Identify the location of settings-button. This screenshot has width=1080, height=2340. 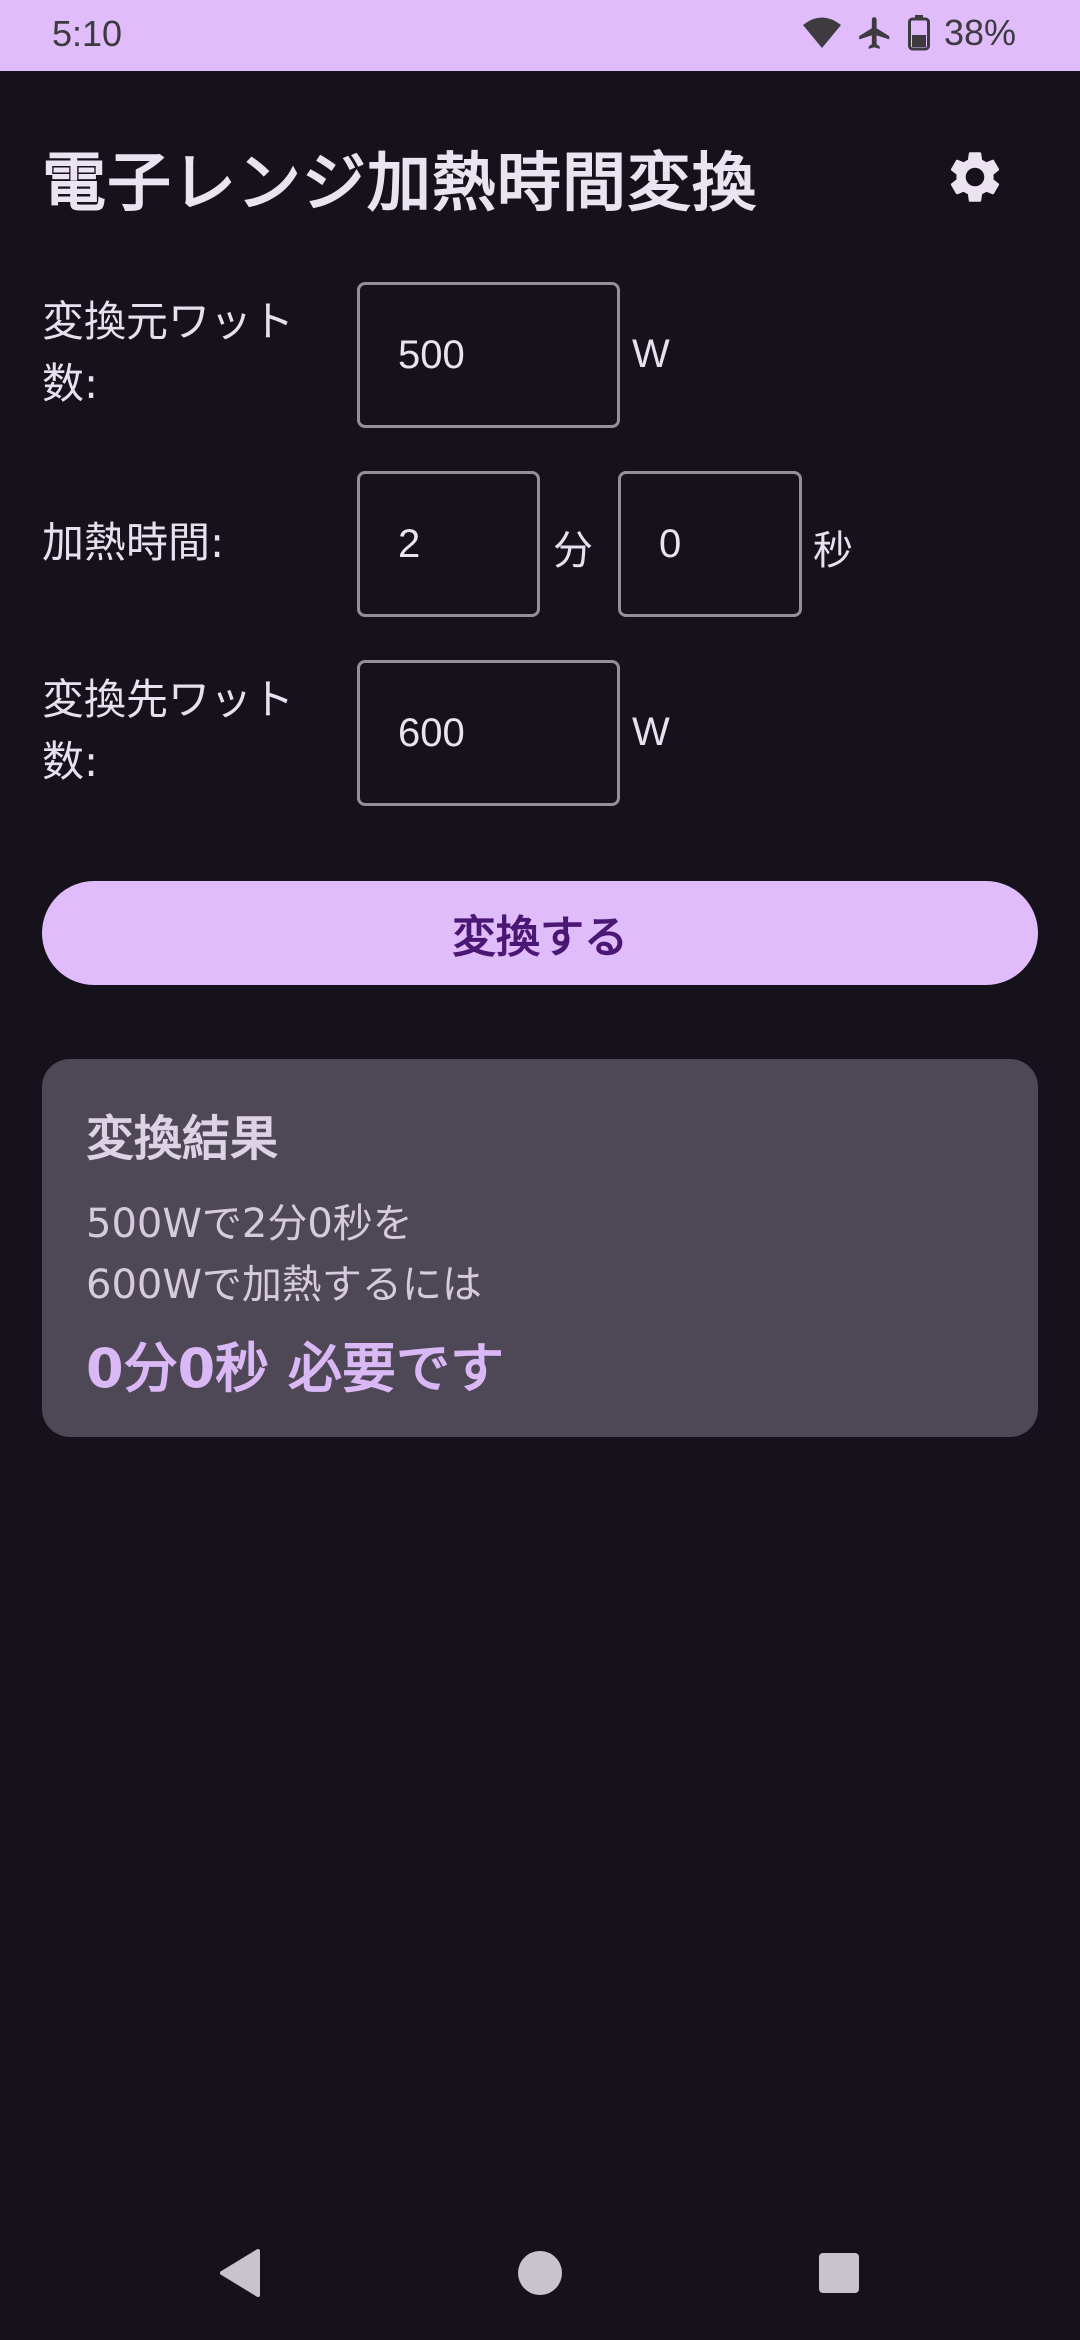
(975, 177).